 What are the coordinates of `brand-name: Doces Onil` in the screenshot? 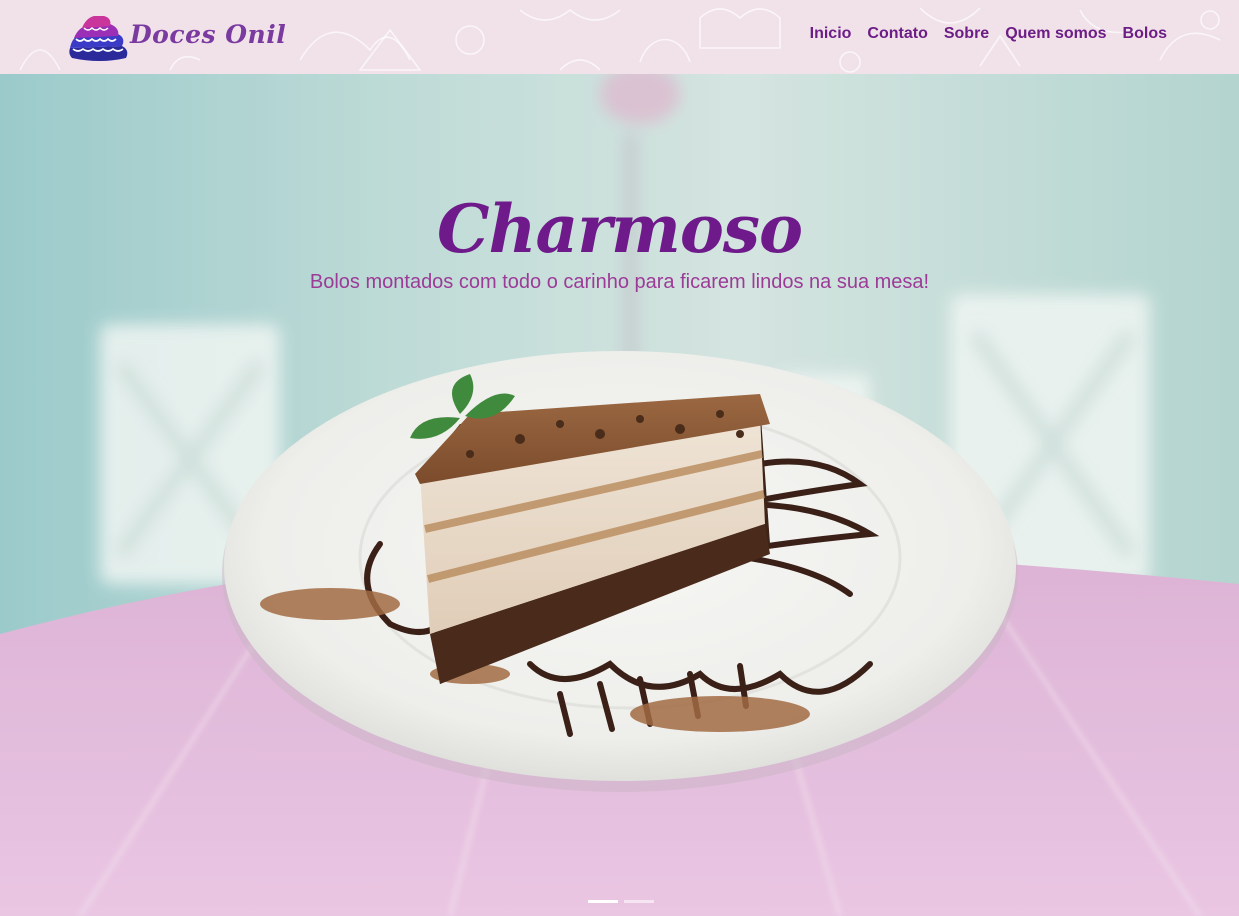 It's located at (208, 34).